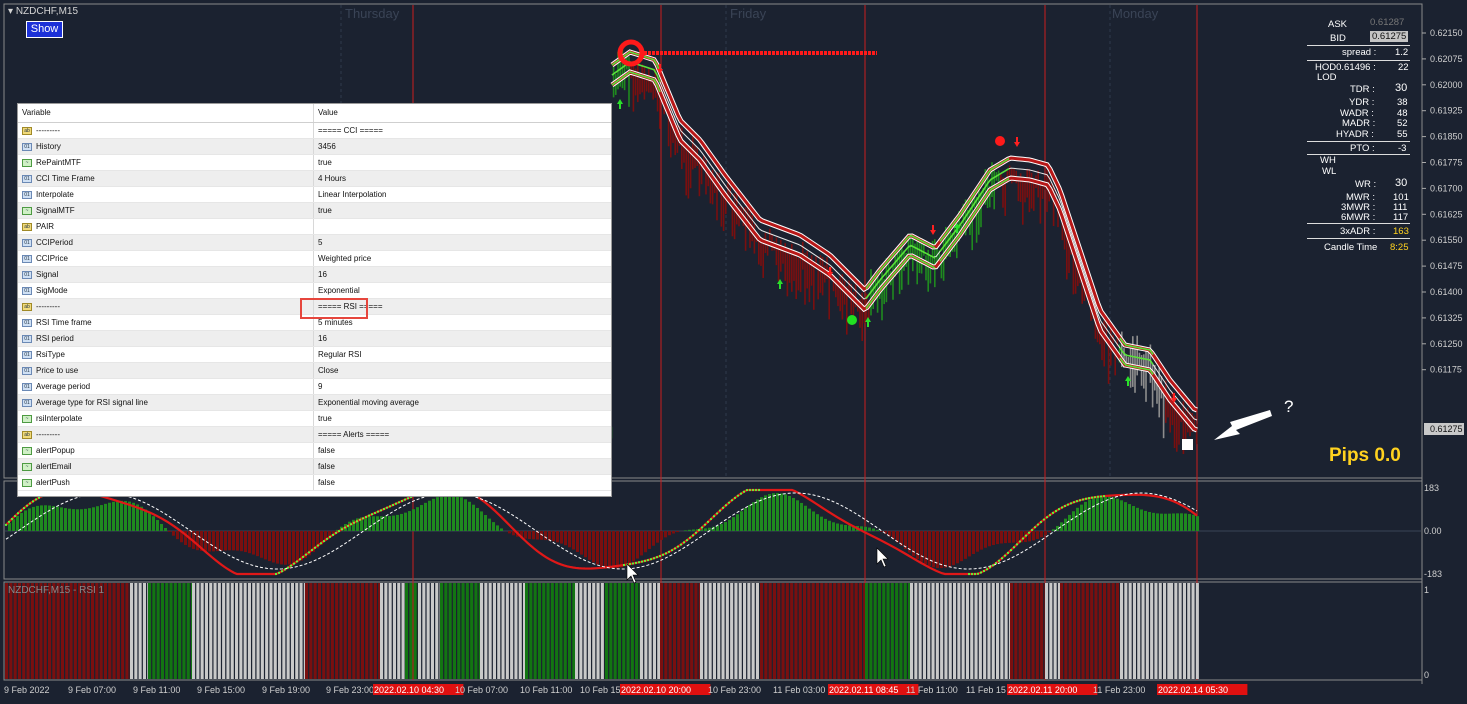  I want to click on property-row: 01 SigMode Exponential, so click(314, 291).